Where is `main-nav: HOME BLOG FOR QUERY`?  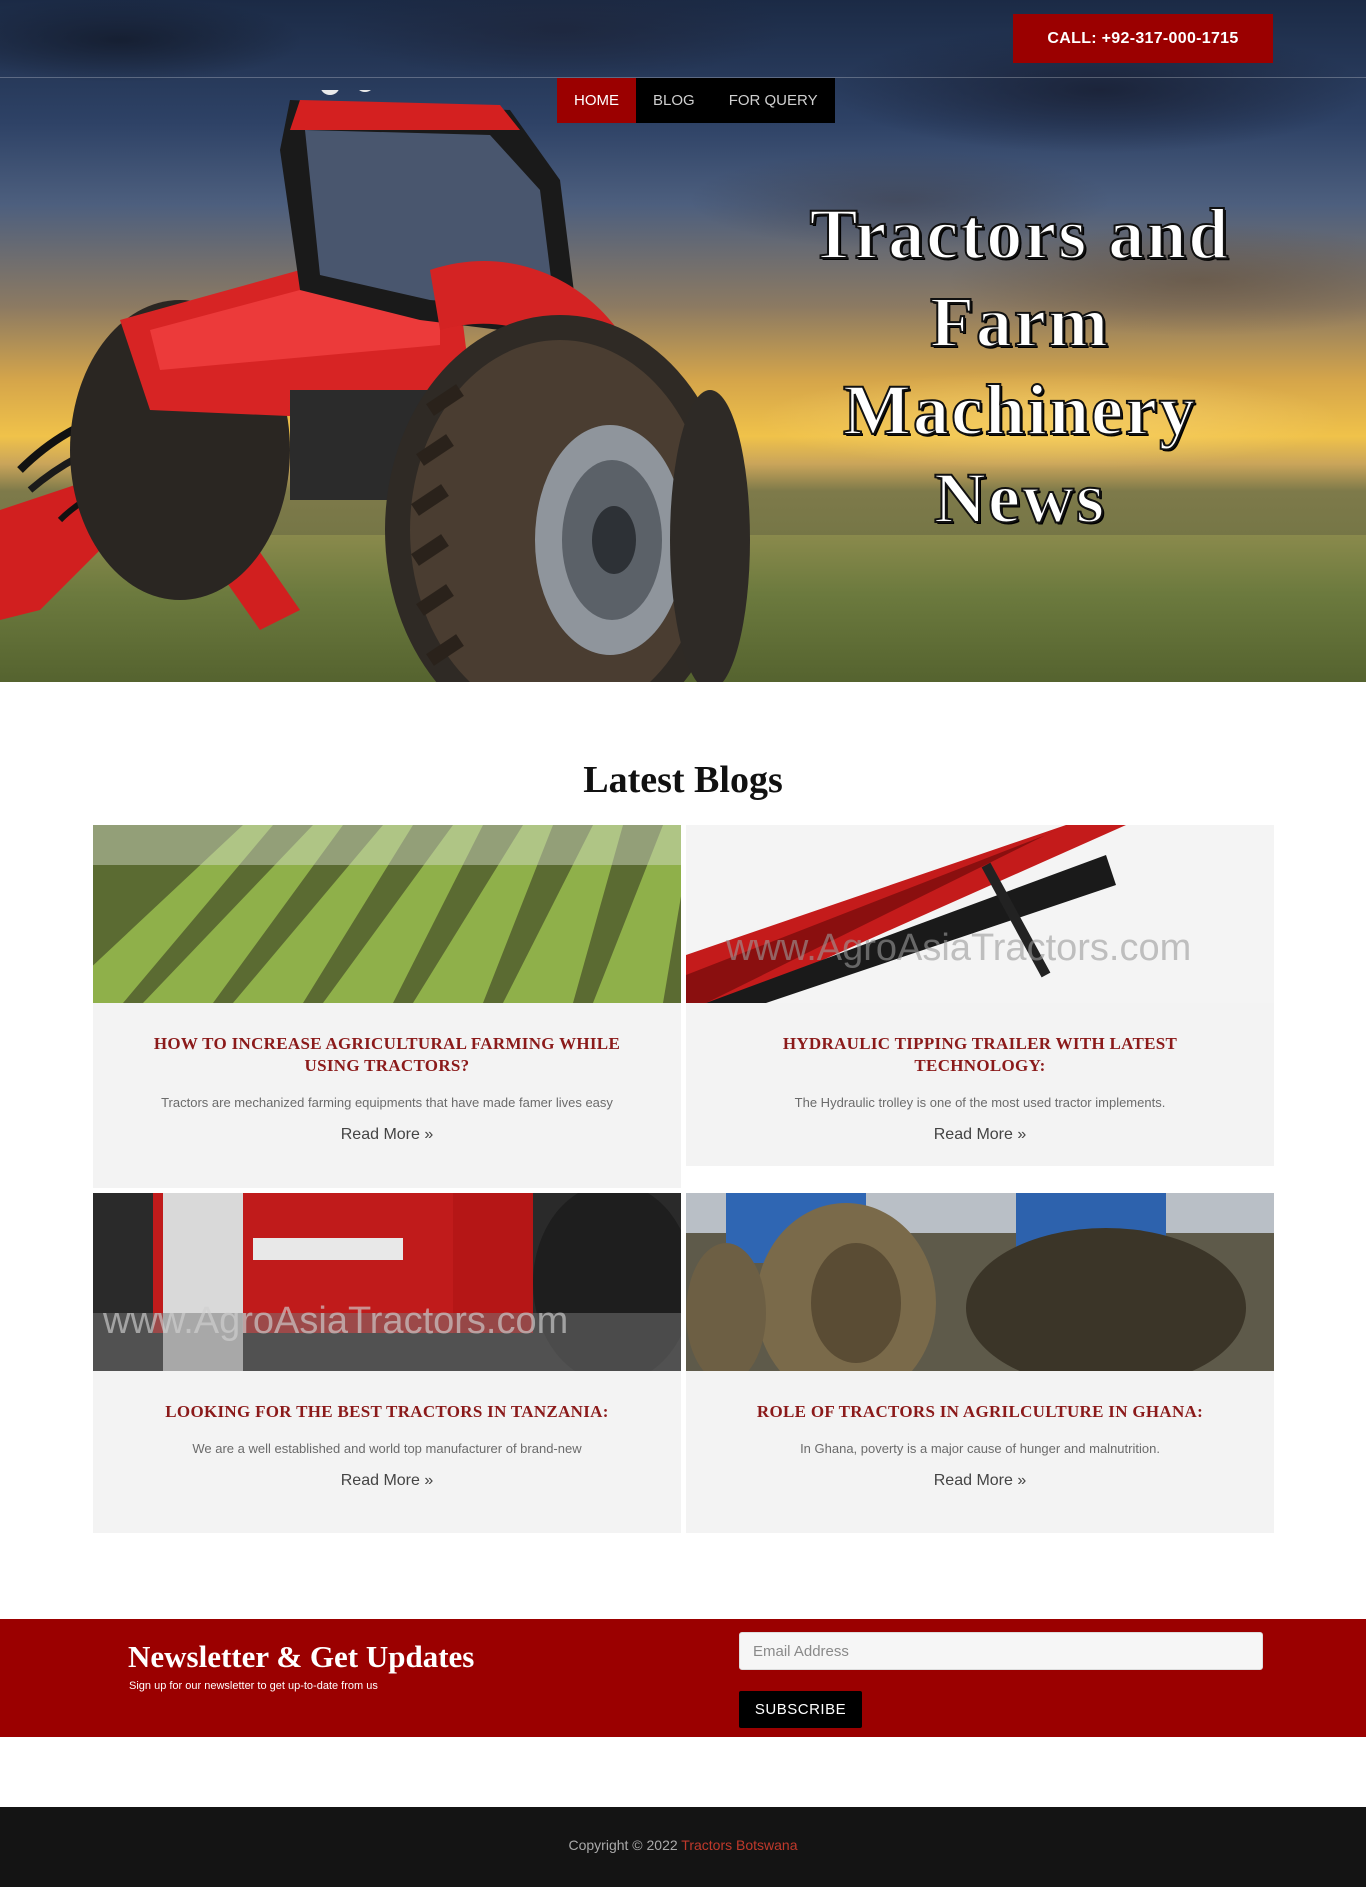 main-nav: HOME BLOG FOR QUERY is located at coordinates (696, 100).